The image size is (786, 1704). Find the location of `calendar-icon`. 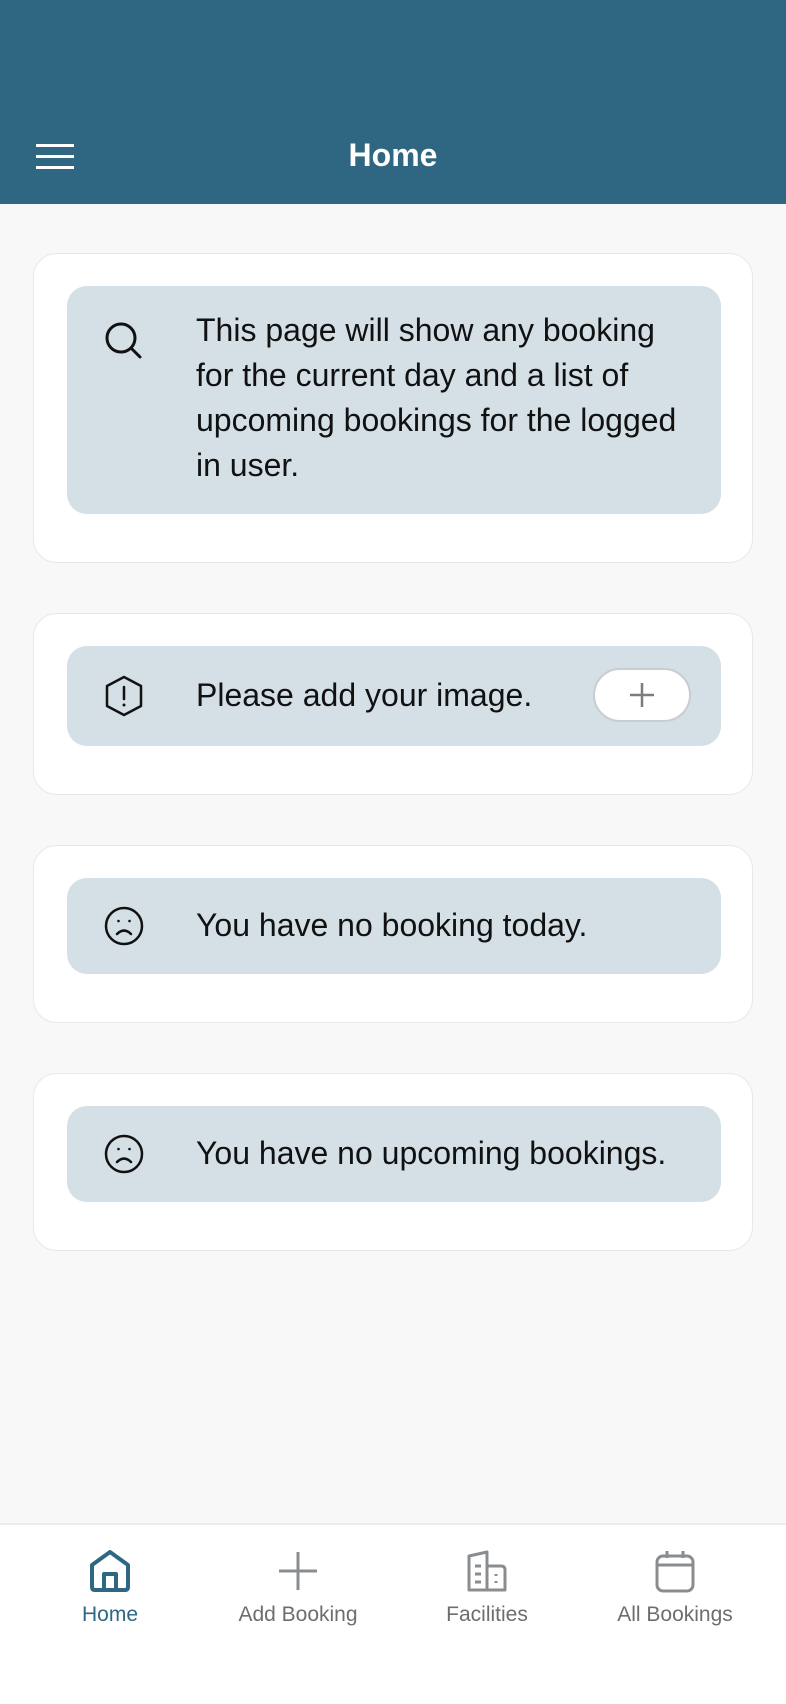

calendar-icon is located at coordinates (675, 1572).